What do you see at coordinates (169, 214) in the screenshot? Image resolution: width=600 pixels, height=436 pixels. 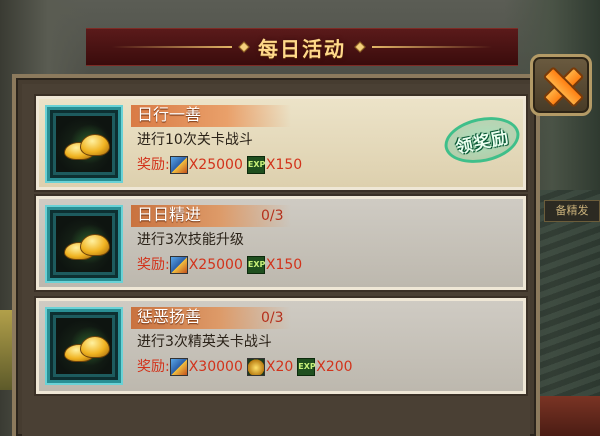 I see `task-title: 日日精进` at bounding box center [169, 214].